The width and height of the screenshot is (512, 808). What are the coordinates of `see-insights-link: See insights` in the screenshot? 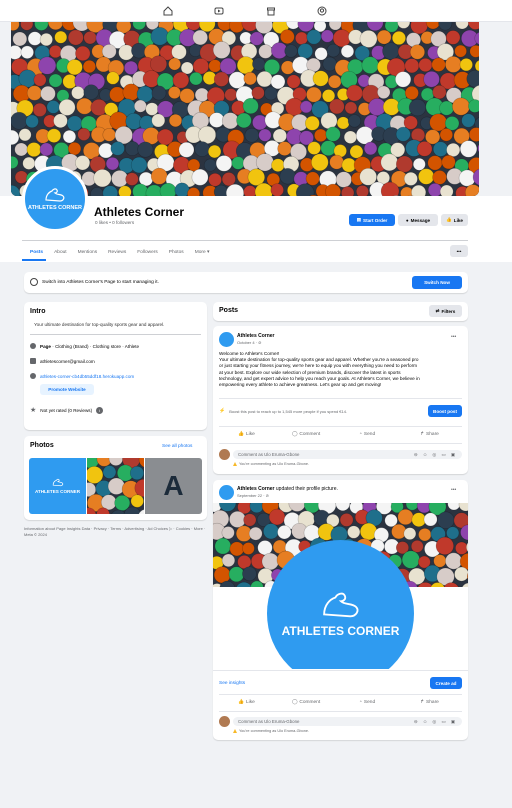 It's located at (232, 683).